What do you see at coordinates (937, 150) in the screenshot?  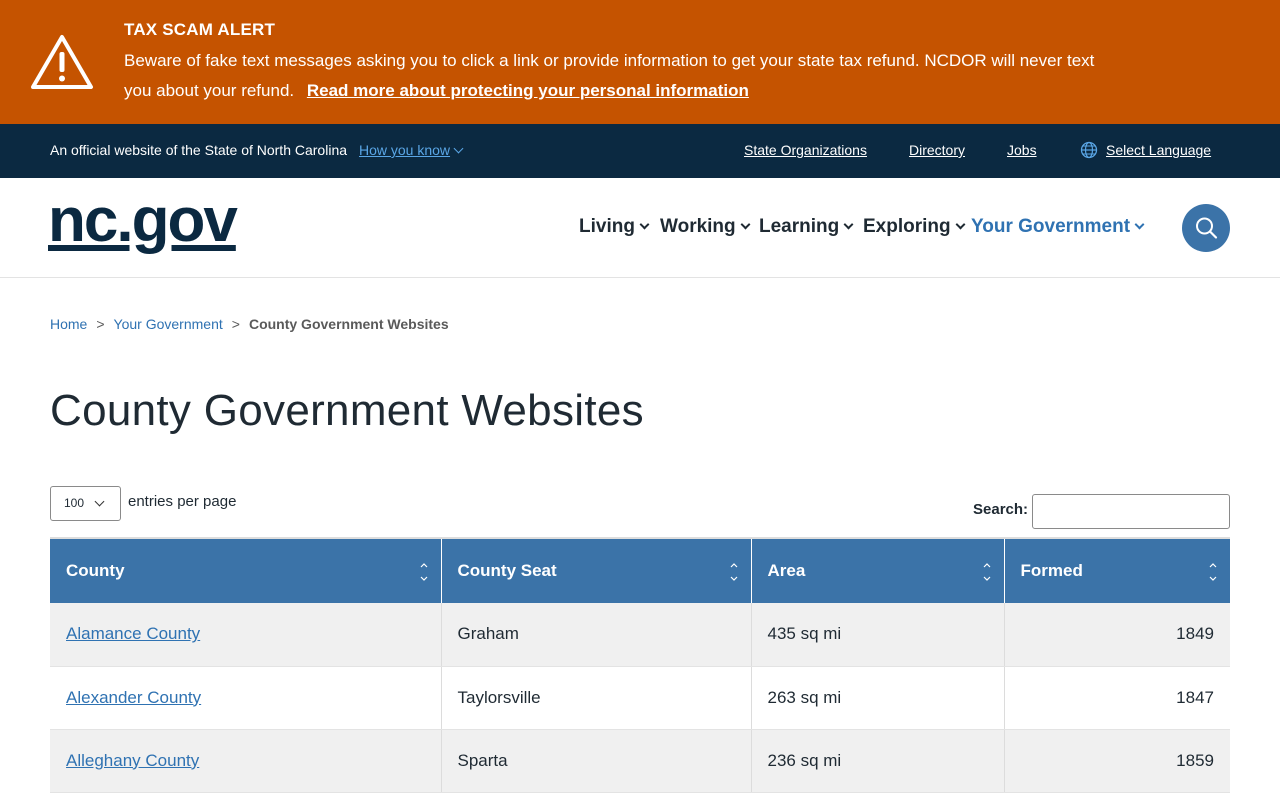 I see `directory-link: Directory` at bounding box center [937, 150].